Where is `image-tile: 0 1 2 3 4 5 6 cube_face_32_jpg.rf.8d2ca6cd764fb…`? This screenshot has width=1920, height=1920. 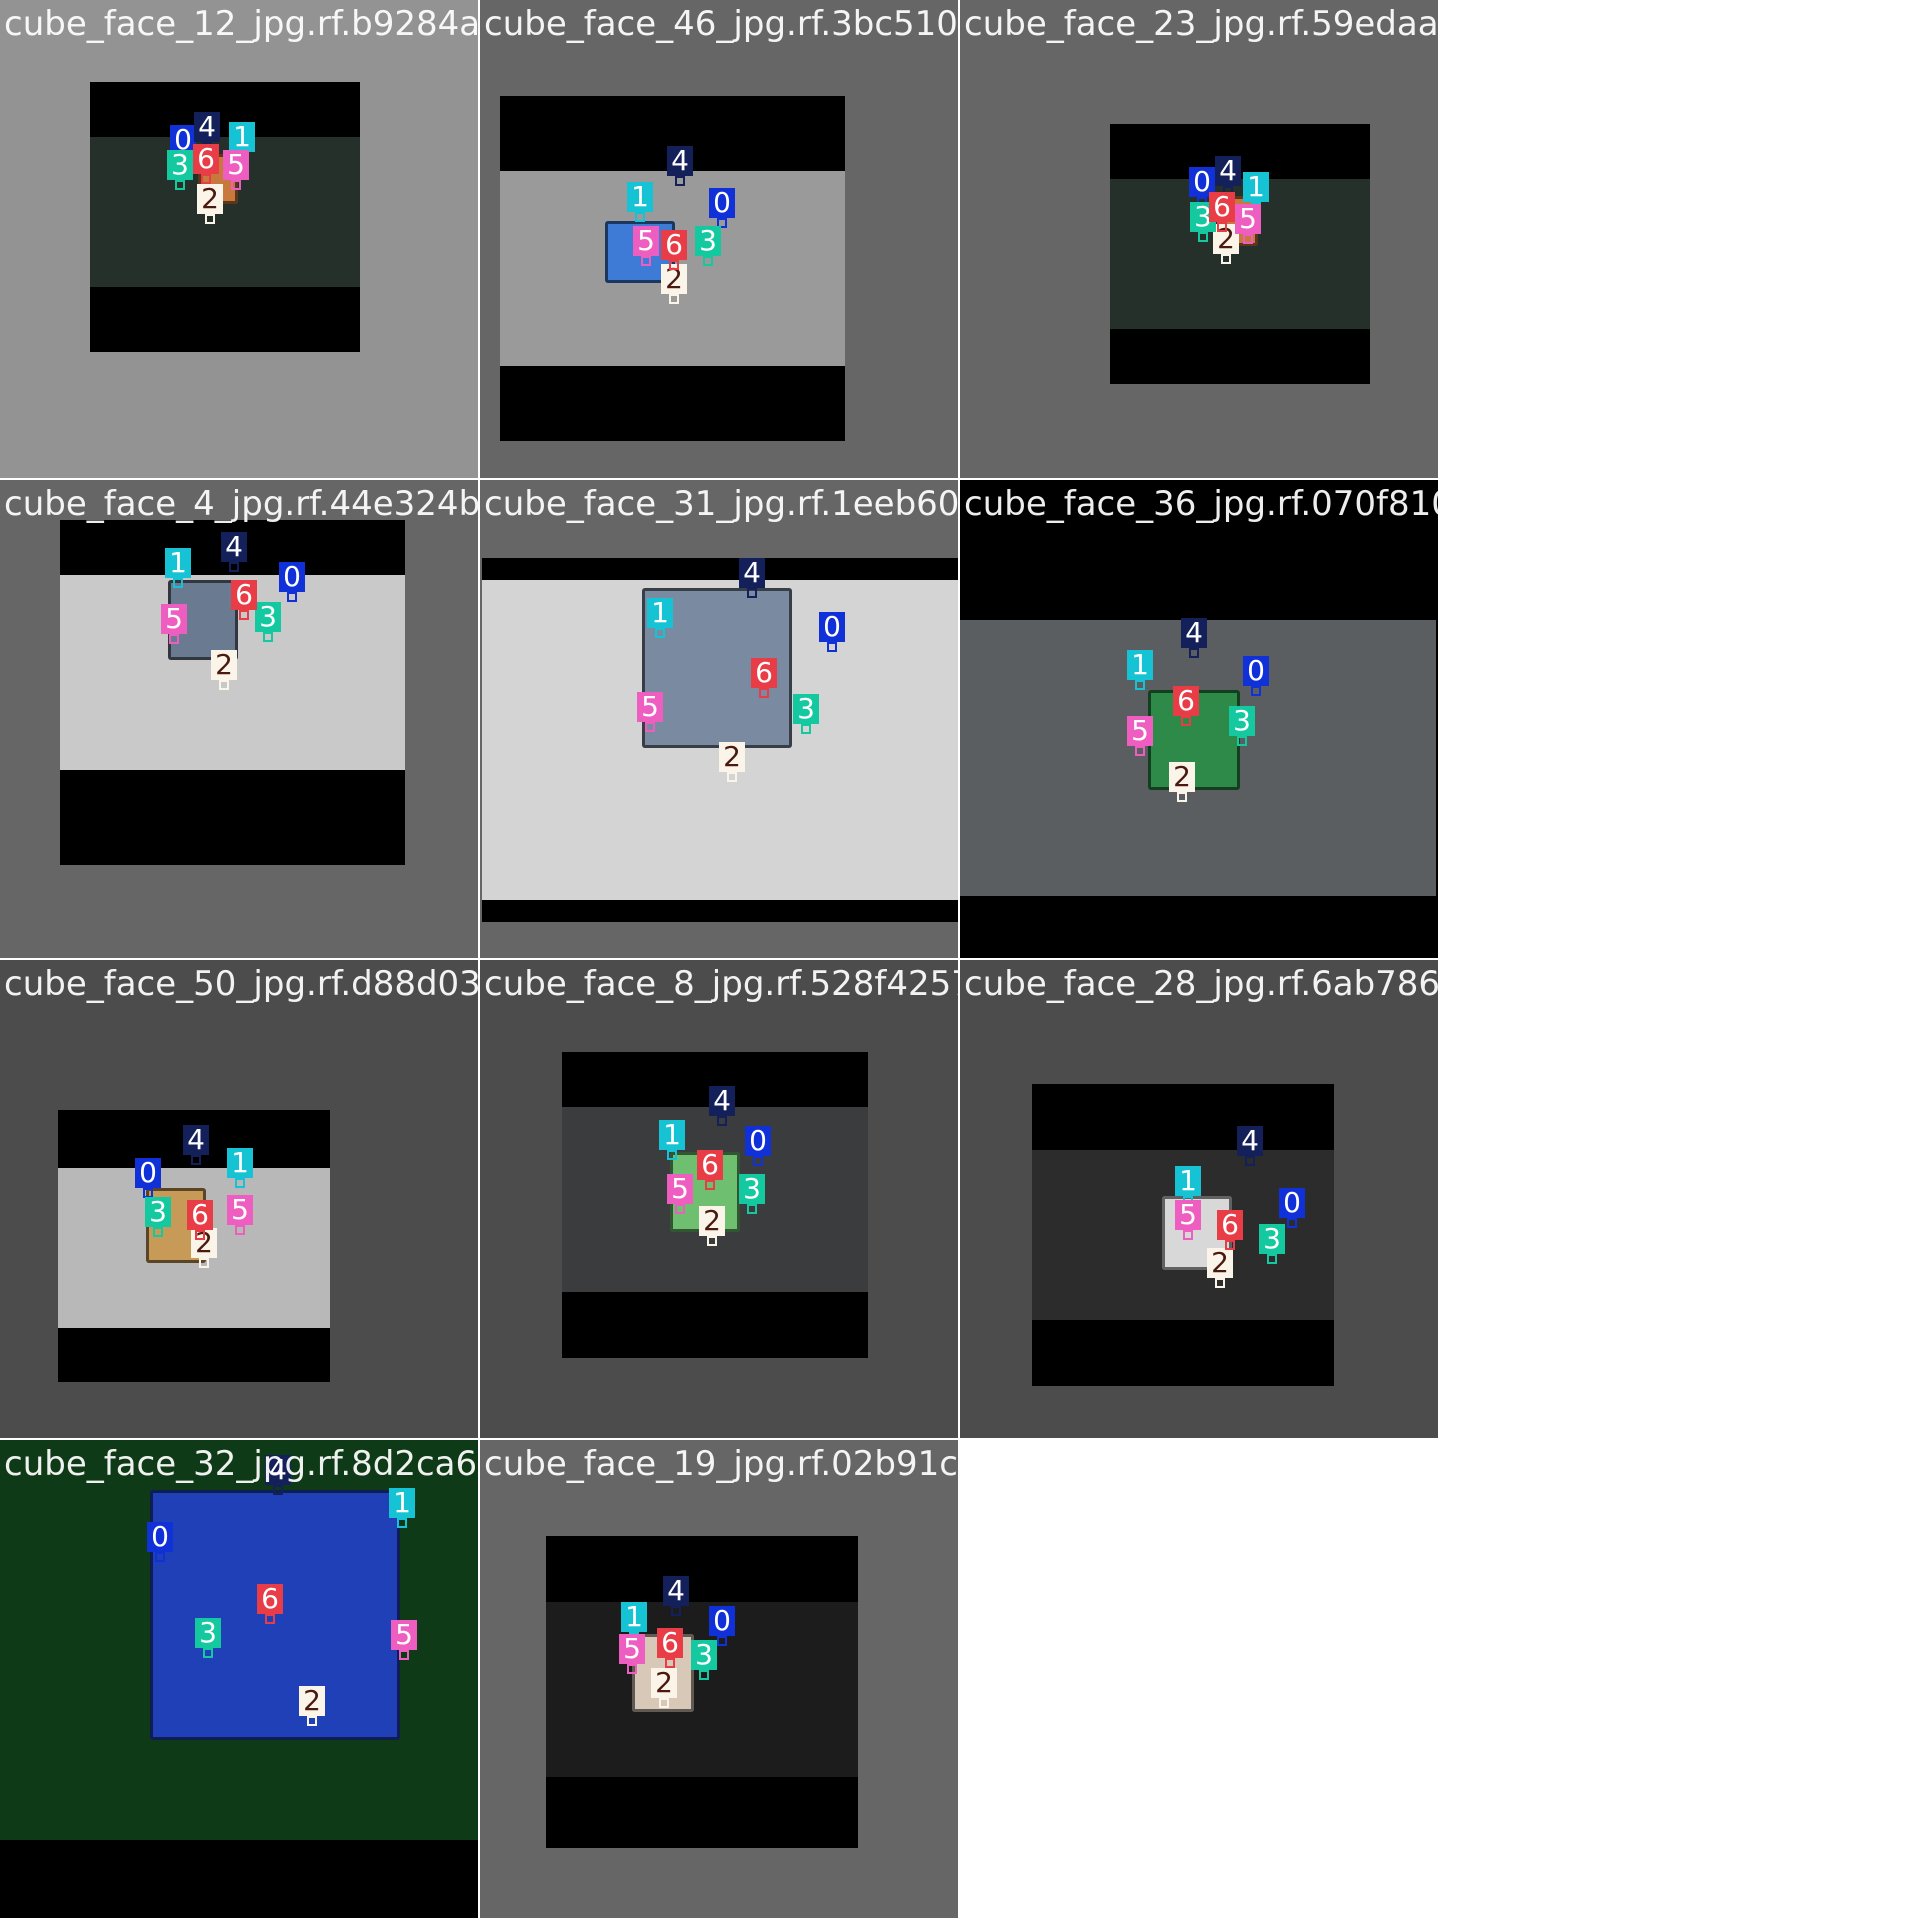
image-tile: 0 1 2 3 4 5 6 cube_face_32_jpg.rf.8d2ca6cd764fb… is located at coordinates (383, 1679).